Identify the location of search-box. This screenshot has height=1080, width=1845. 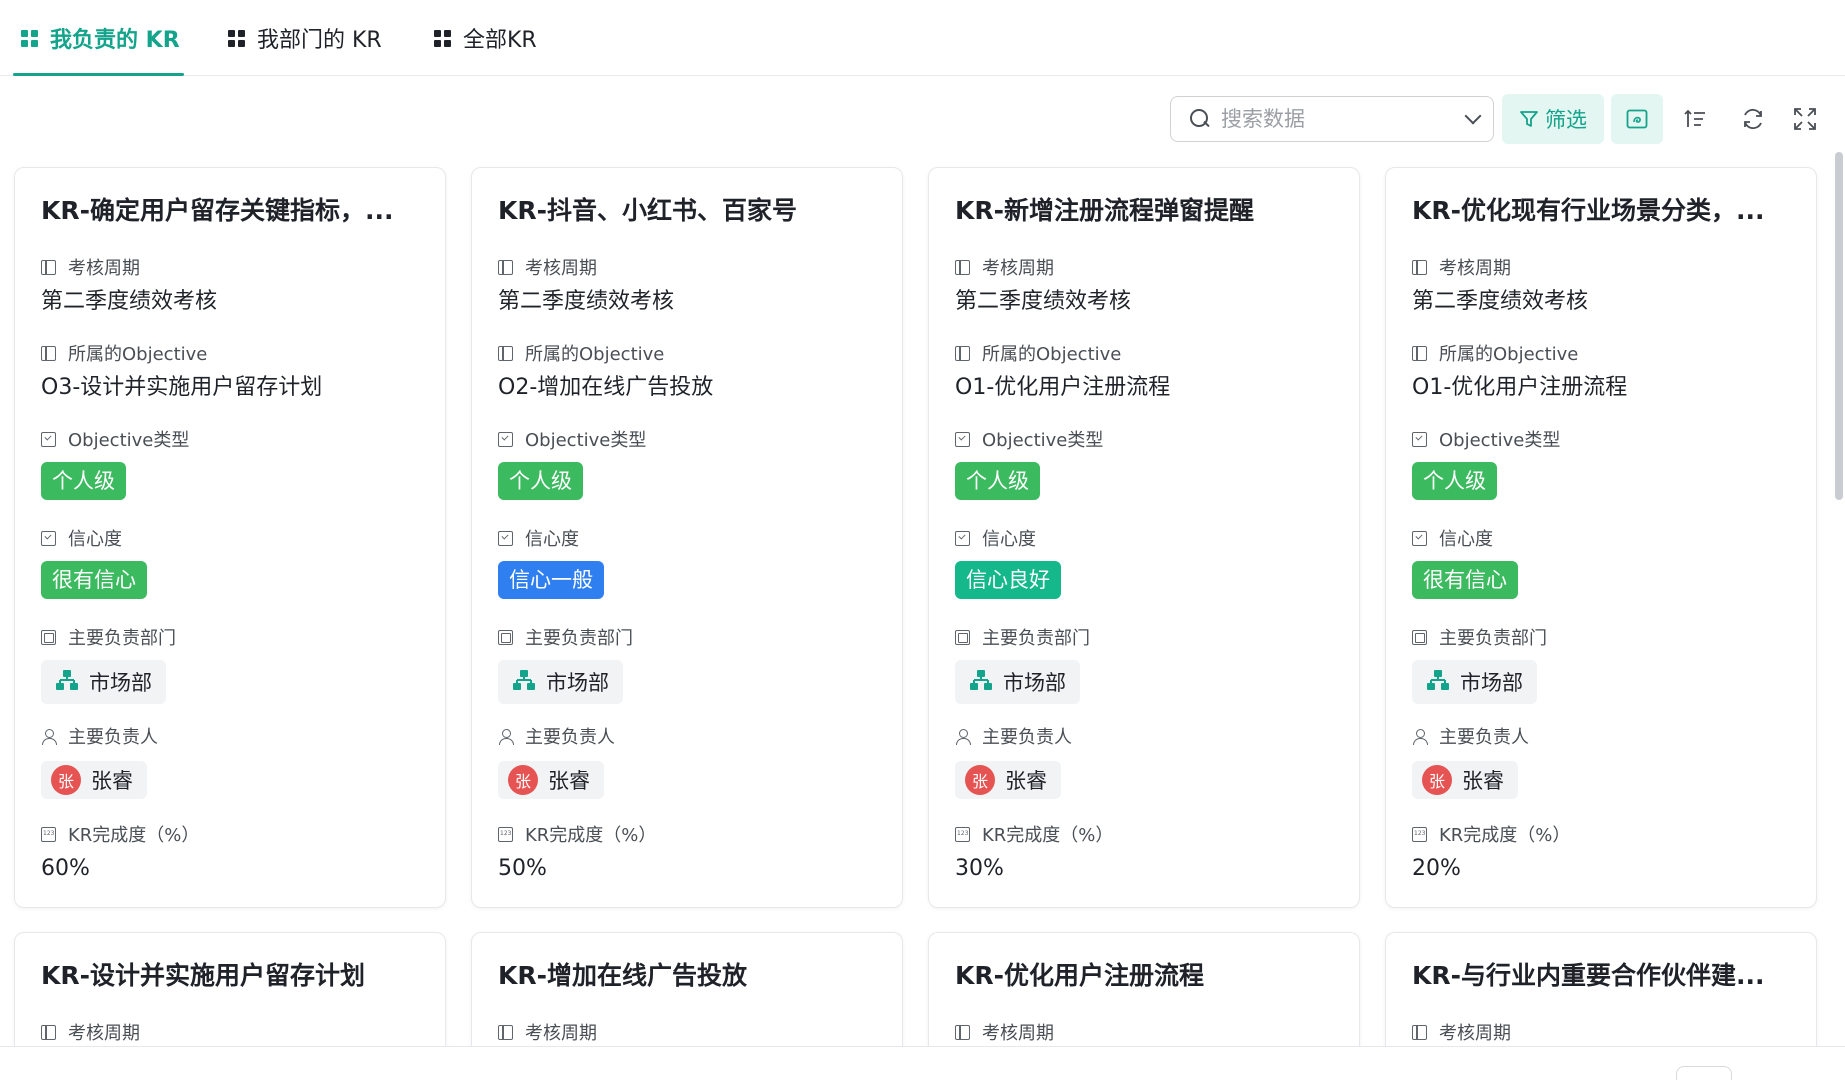
(1332, 119).